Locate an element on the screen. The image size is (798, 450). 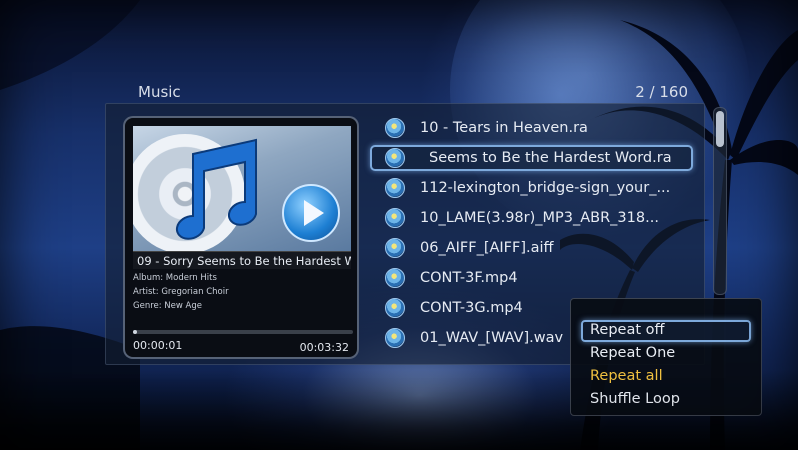
list-item-label: 01_WAV_[WAV].wav is located at coordinates (492, 338).